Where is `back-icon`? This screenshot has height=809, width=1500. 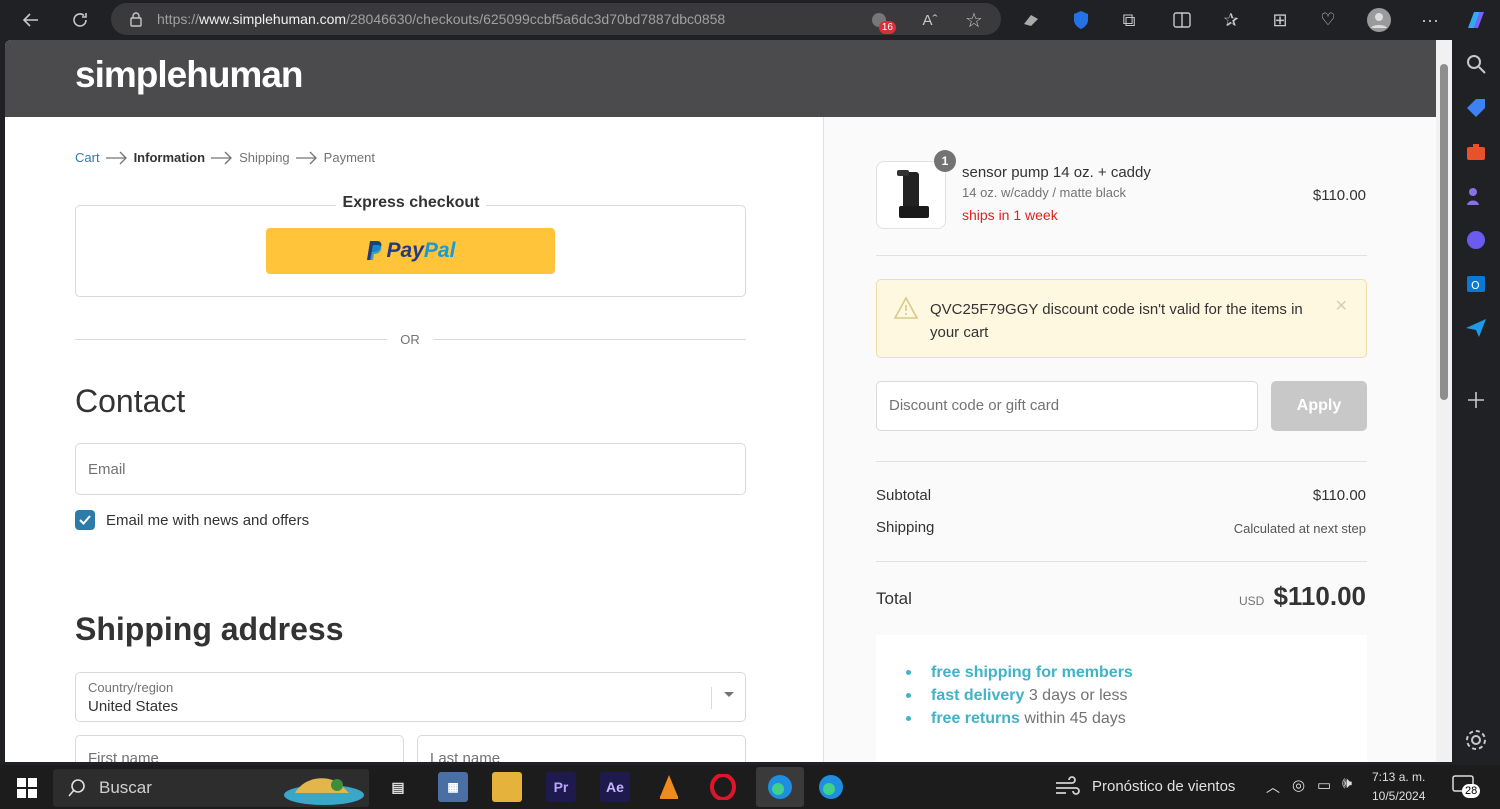
back-icon is located at coordinates (31, 20).